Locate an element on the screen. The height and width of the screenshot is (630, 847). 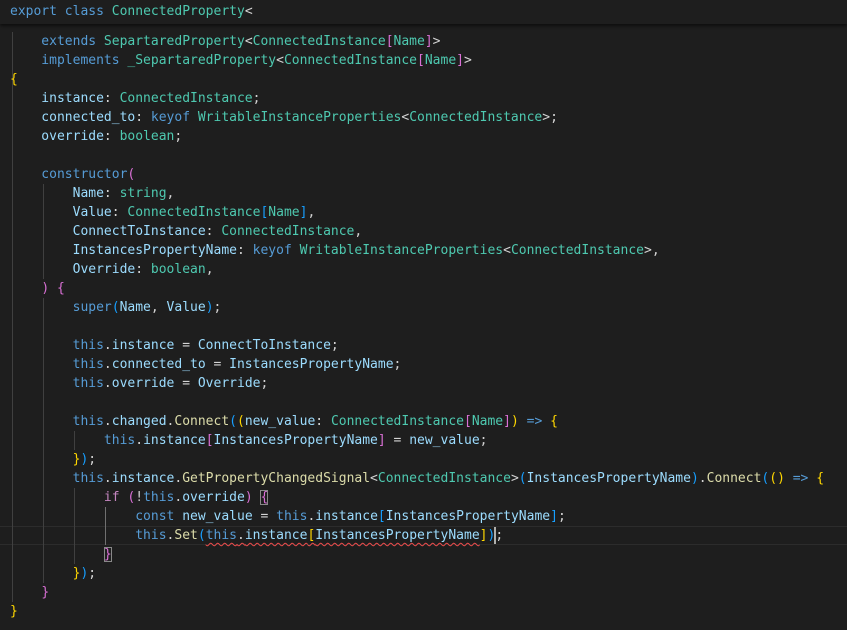
code-line: Override: boolean, is located at coordinates (112, 269).